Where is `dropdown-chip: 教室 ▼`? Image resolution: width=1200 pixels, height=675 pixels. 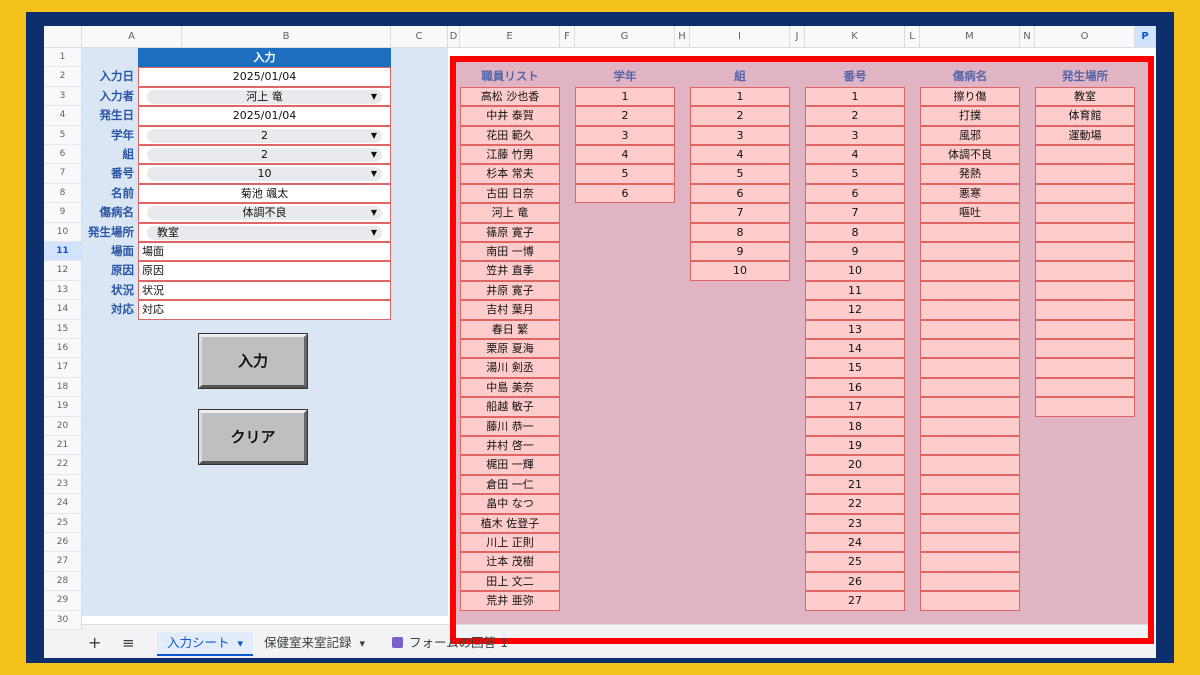 dropdown-chip: 教室 ▼ is located at coordinates (264, 232).